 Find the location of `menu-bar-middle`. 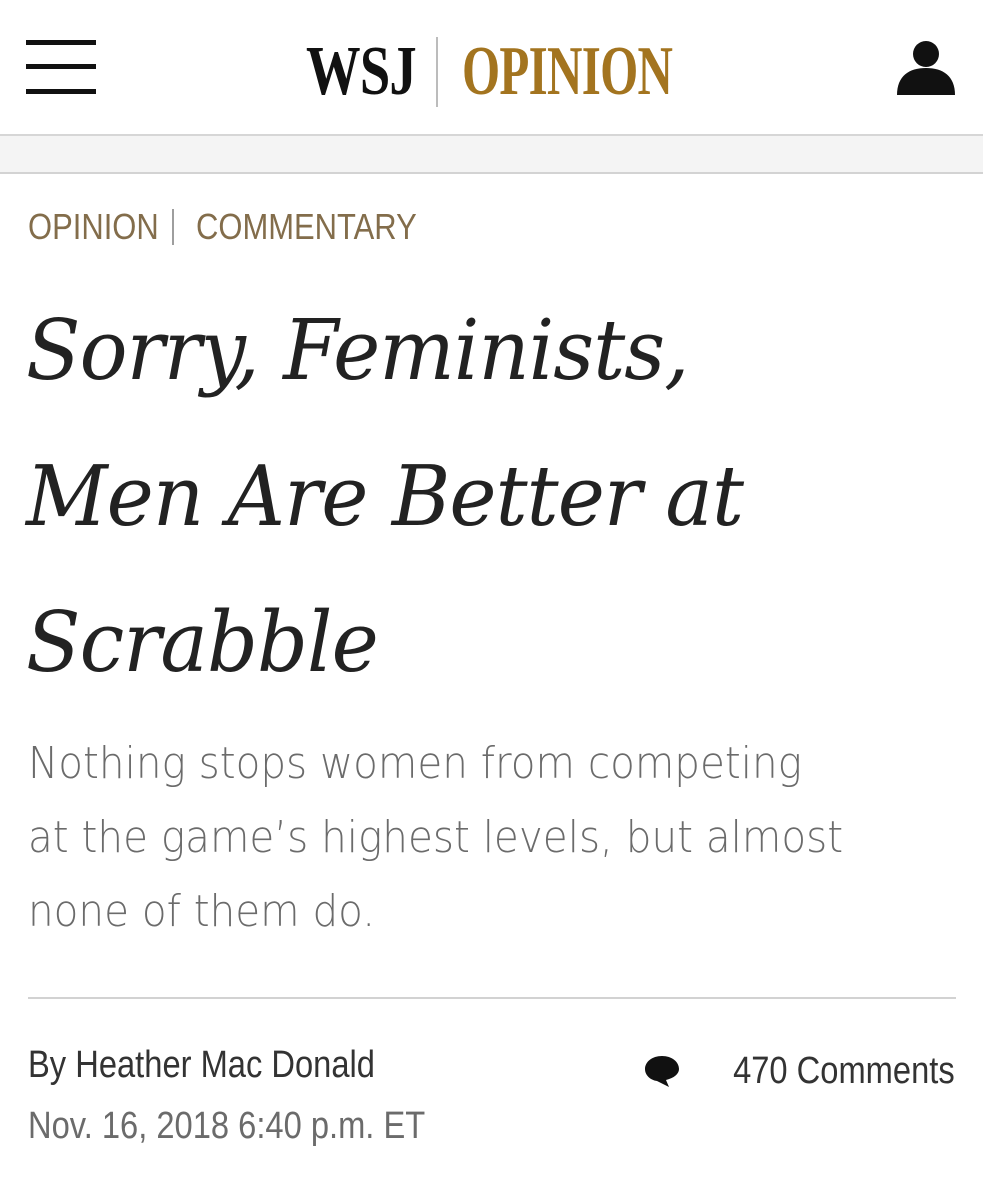

menu-bar-middle is located at coordinates (61, 66).